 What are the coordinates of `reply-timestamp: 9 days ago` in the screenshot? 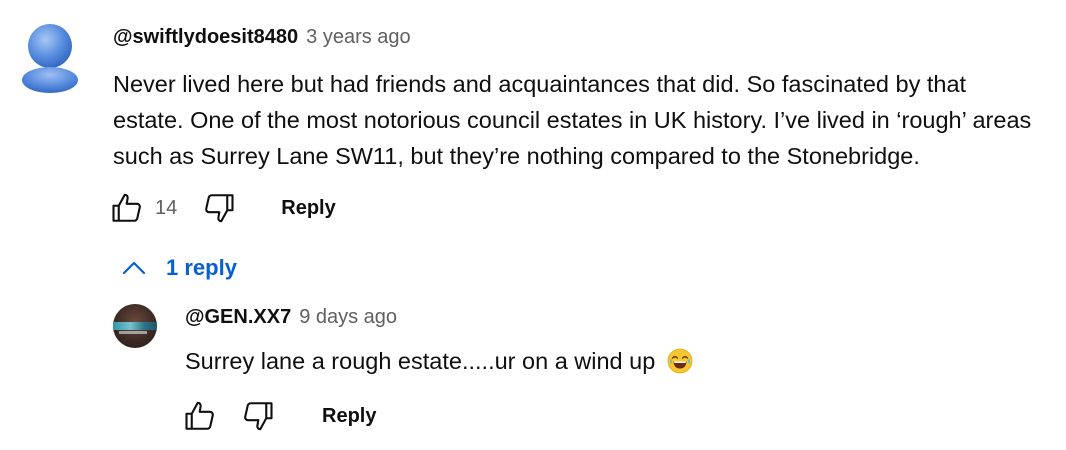 It's located at (348, 317).